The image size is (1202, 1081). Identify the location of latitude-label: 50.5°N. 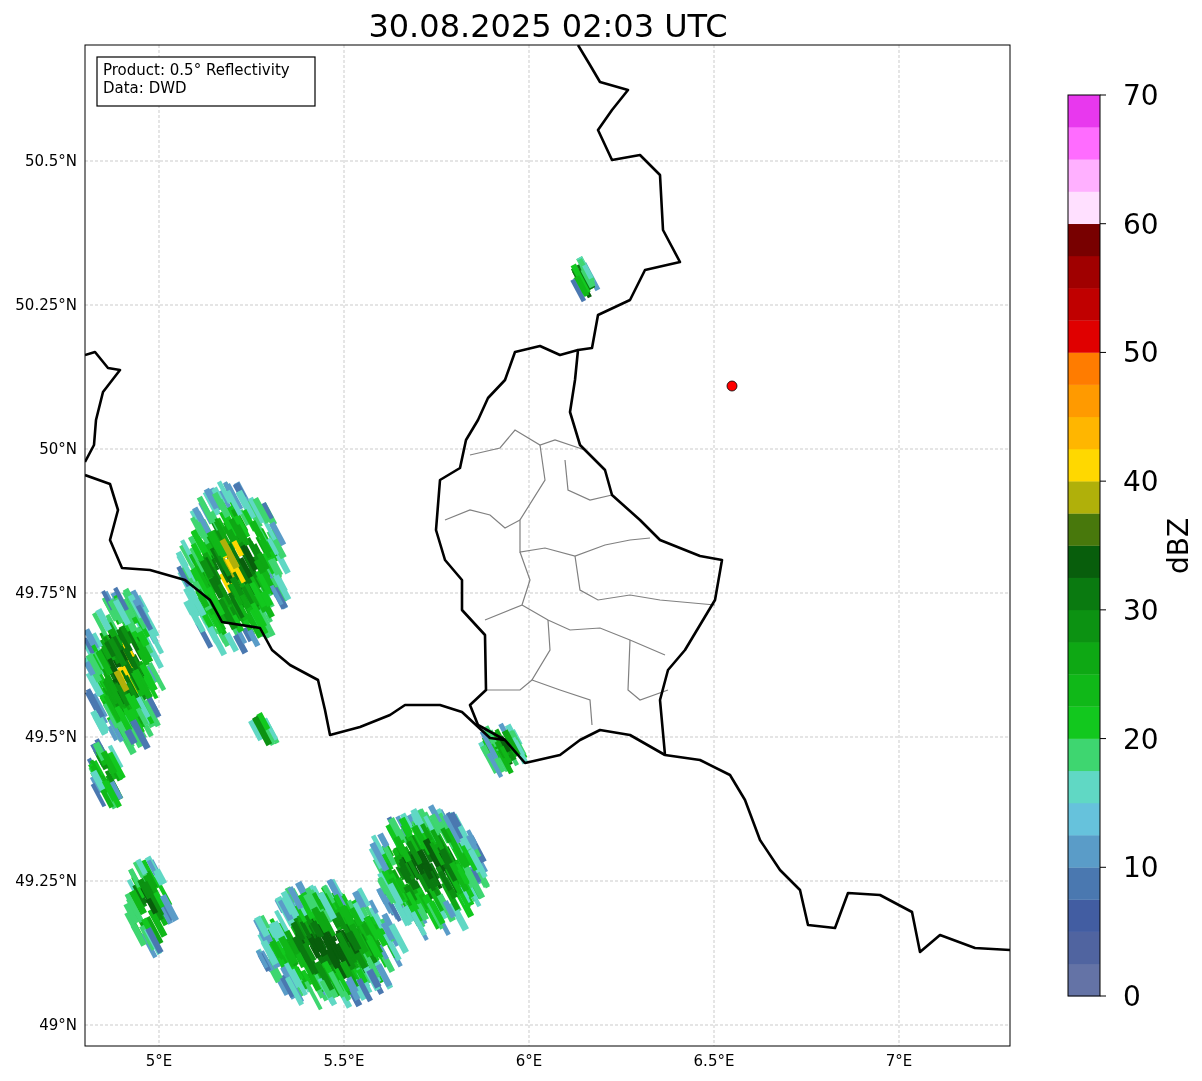
(50, 161).